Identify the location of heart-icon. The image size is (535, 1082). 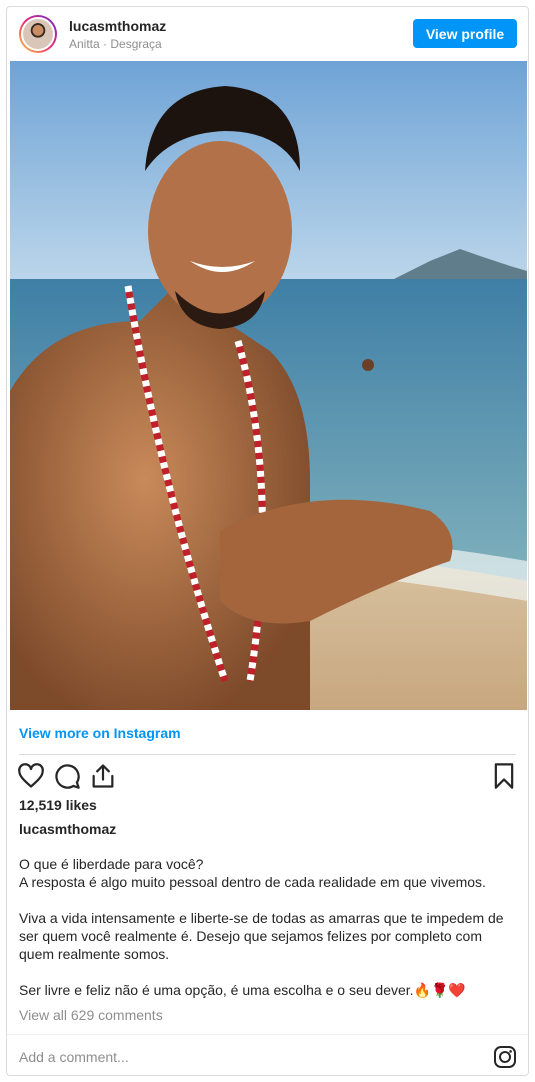
(31, 776).